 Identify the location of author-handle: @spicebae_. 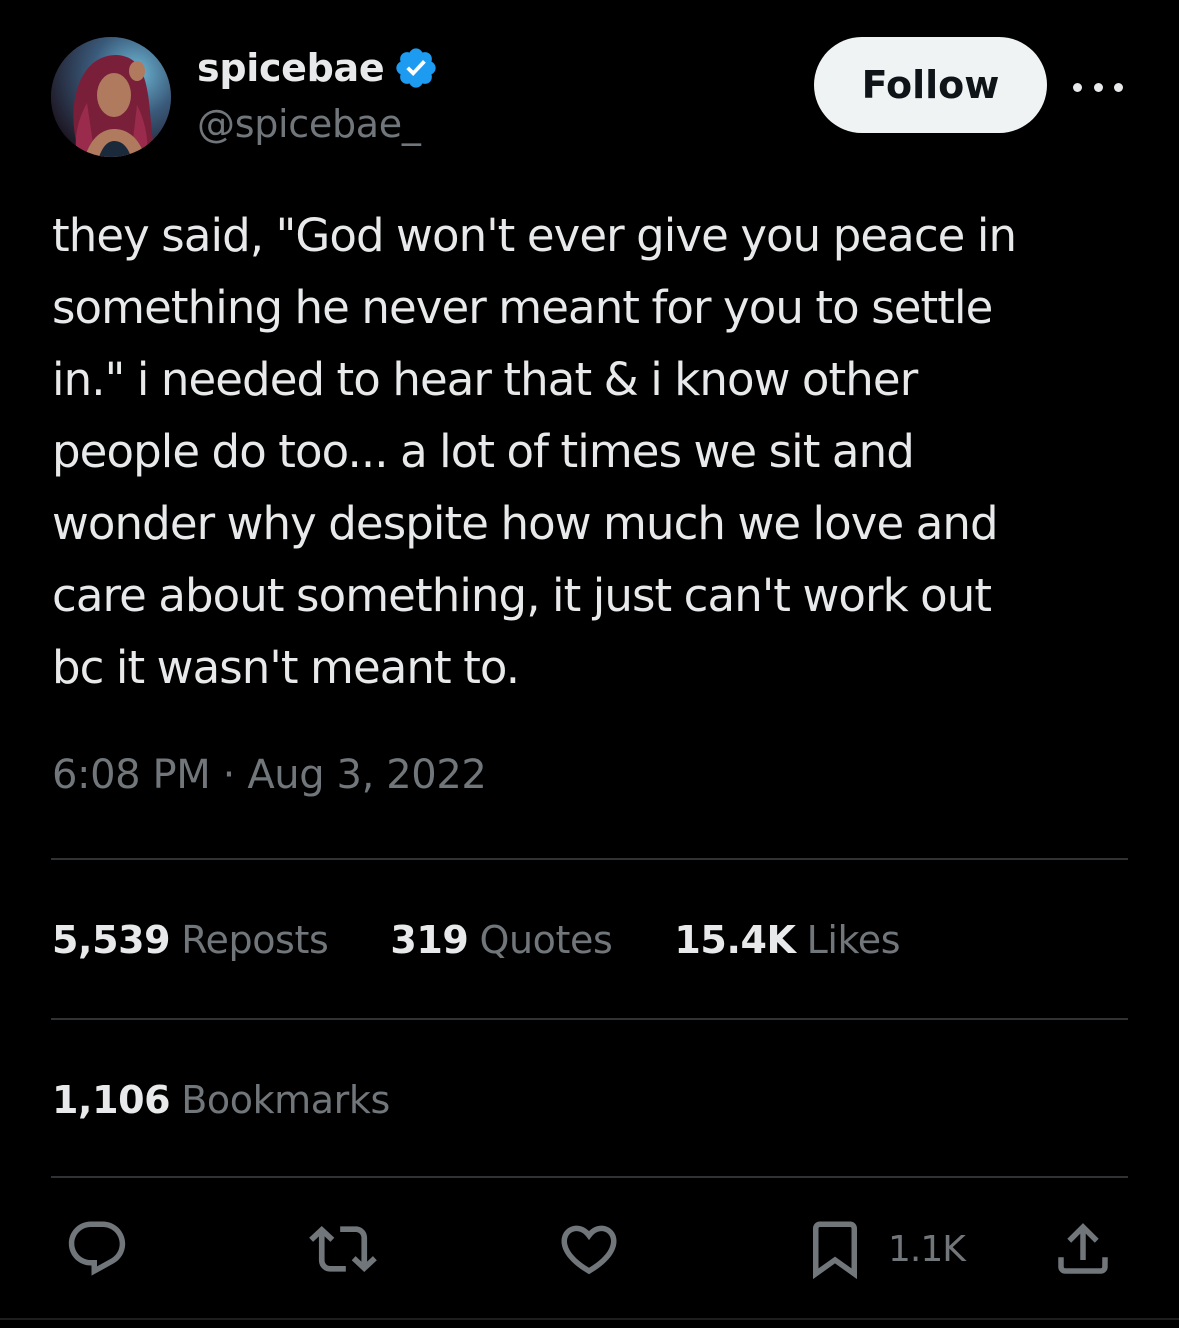
(309, 124).